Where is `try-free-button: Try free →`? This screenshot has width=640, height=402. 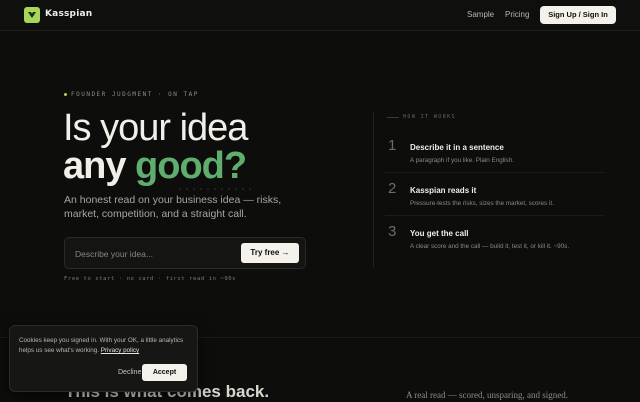 try-free-button: Try free → is located at coordinates (270, 253).